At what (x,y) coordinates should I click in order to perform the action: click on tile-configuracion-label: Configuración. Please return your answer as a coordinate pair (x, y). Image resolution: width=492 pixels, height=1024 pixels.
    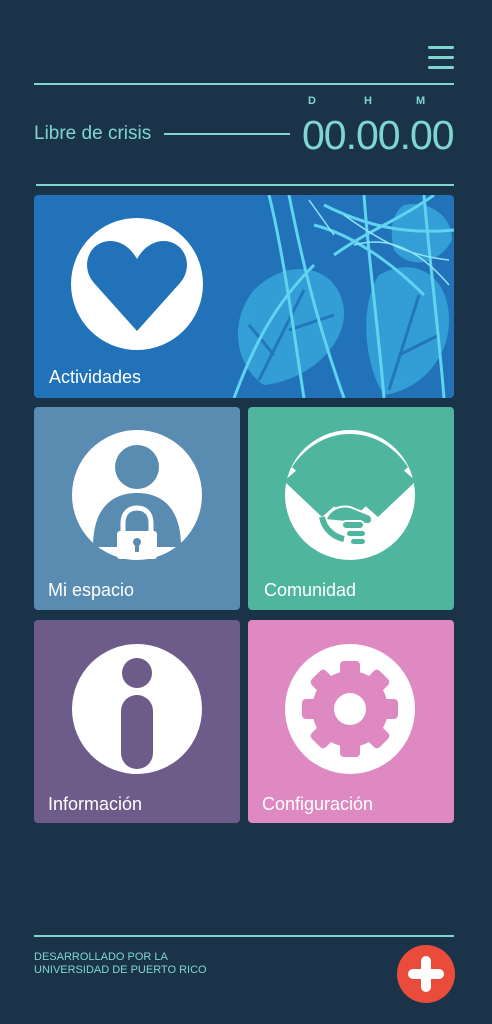
    Looking at the image, I should click on (318, 804).